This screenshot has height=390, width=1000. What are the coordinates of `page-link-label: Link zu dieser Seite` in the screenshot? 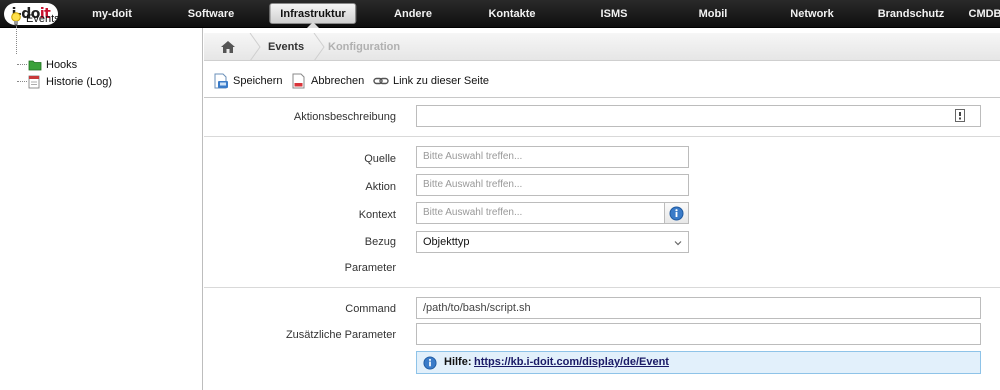 It's located at (441, 81).